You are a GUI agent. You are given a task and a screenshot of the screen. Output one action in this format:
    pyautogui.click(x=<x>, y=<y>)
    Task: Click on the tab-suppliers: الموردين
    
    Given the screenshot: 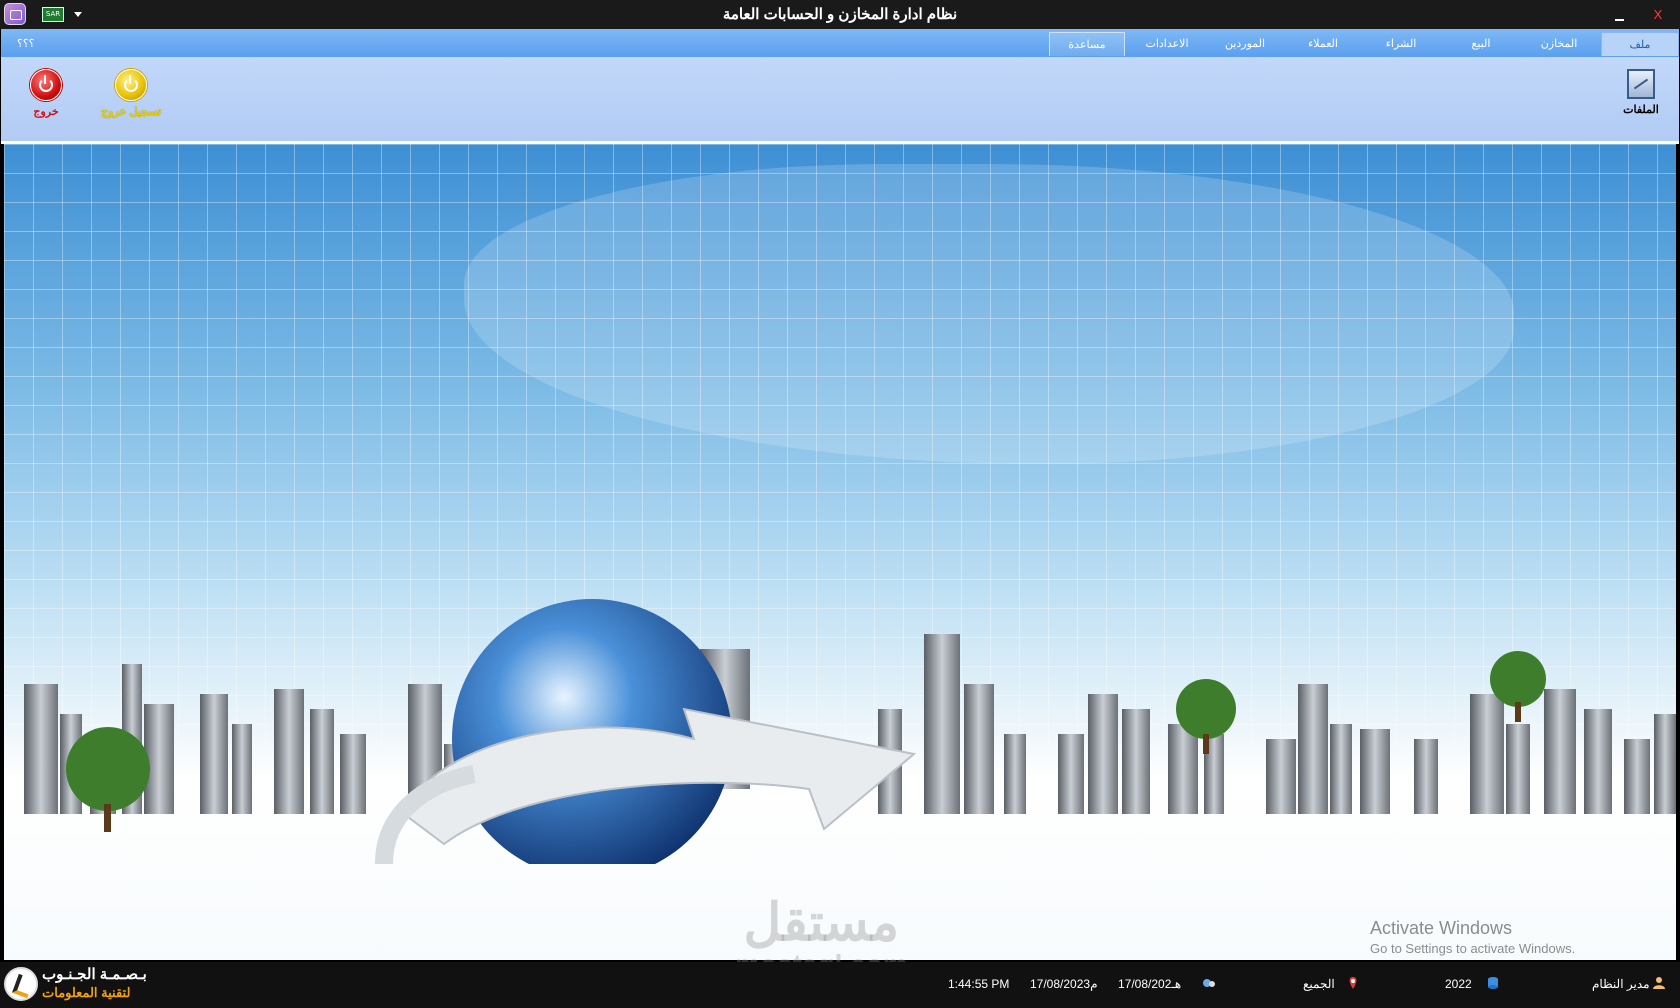 What is the action you would take?
    pyautogui.click(x=1245, y=44)
    